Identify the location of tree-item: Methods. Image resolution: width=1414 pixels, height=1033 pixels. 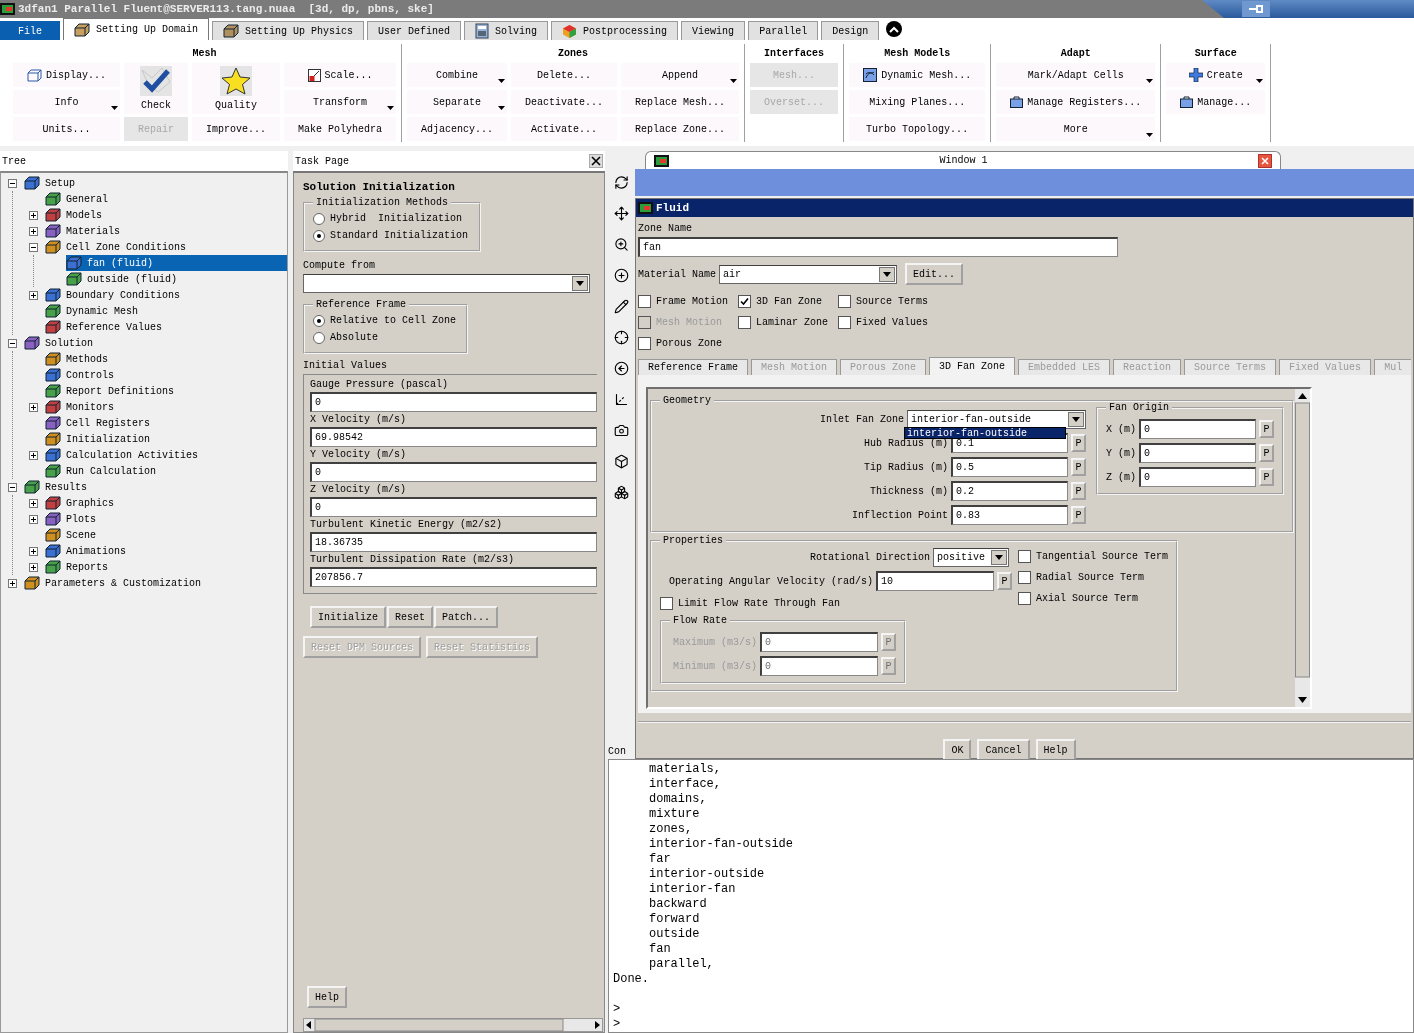
(166, 359).